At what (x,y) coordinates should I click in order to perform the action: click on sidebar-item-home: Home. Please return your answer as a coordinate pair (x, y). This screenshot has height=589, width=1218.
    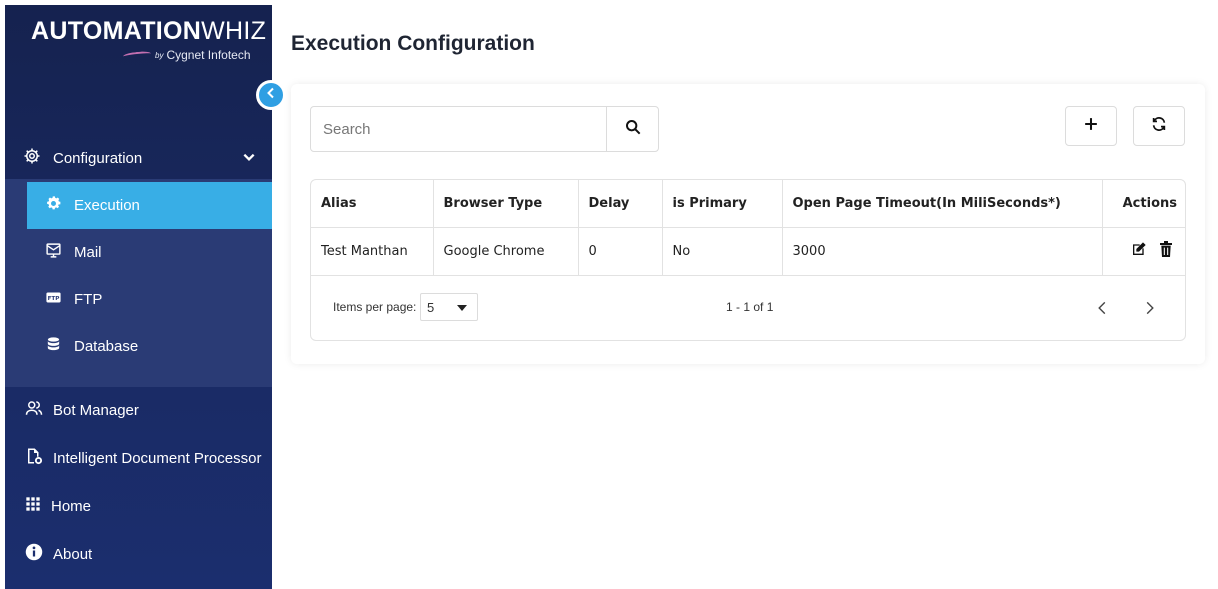
    Looking at the image, I should click on (138, 506).